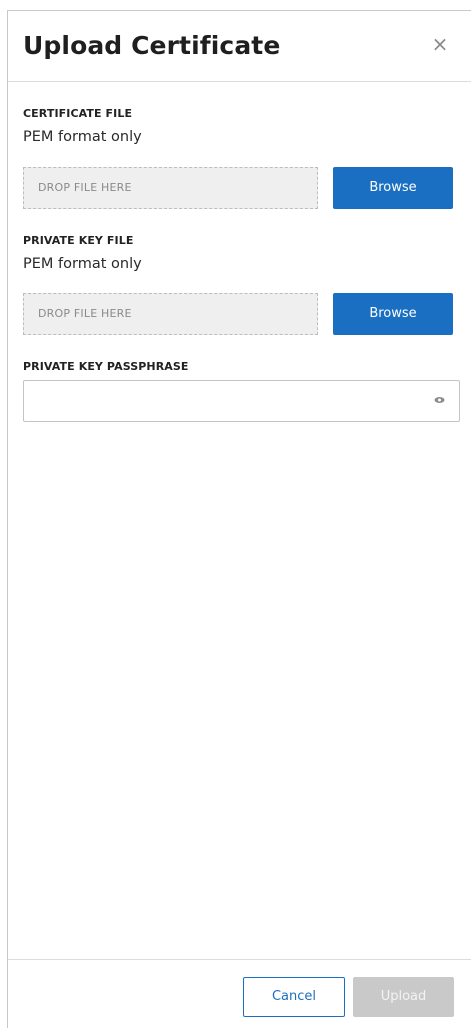  Describe the element at coordinates (78, 113) in the screenshot. I see `certificate-file-label: CERTIFICATE FILE` at that location.